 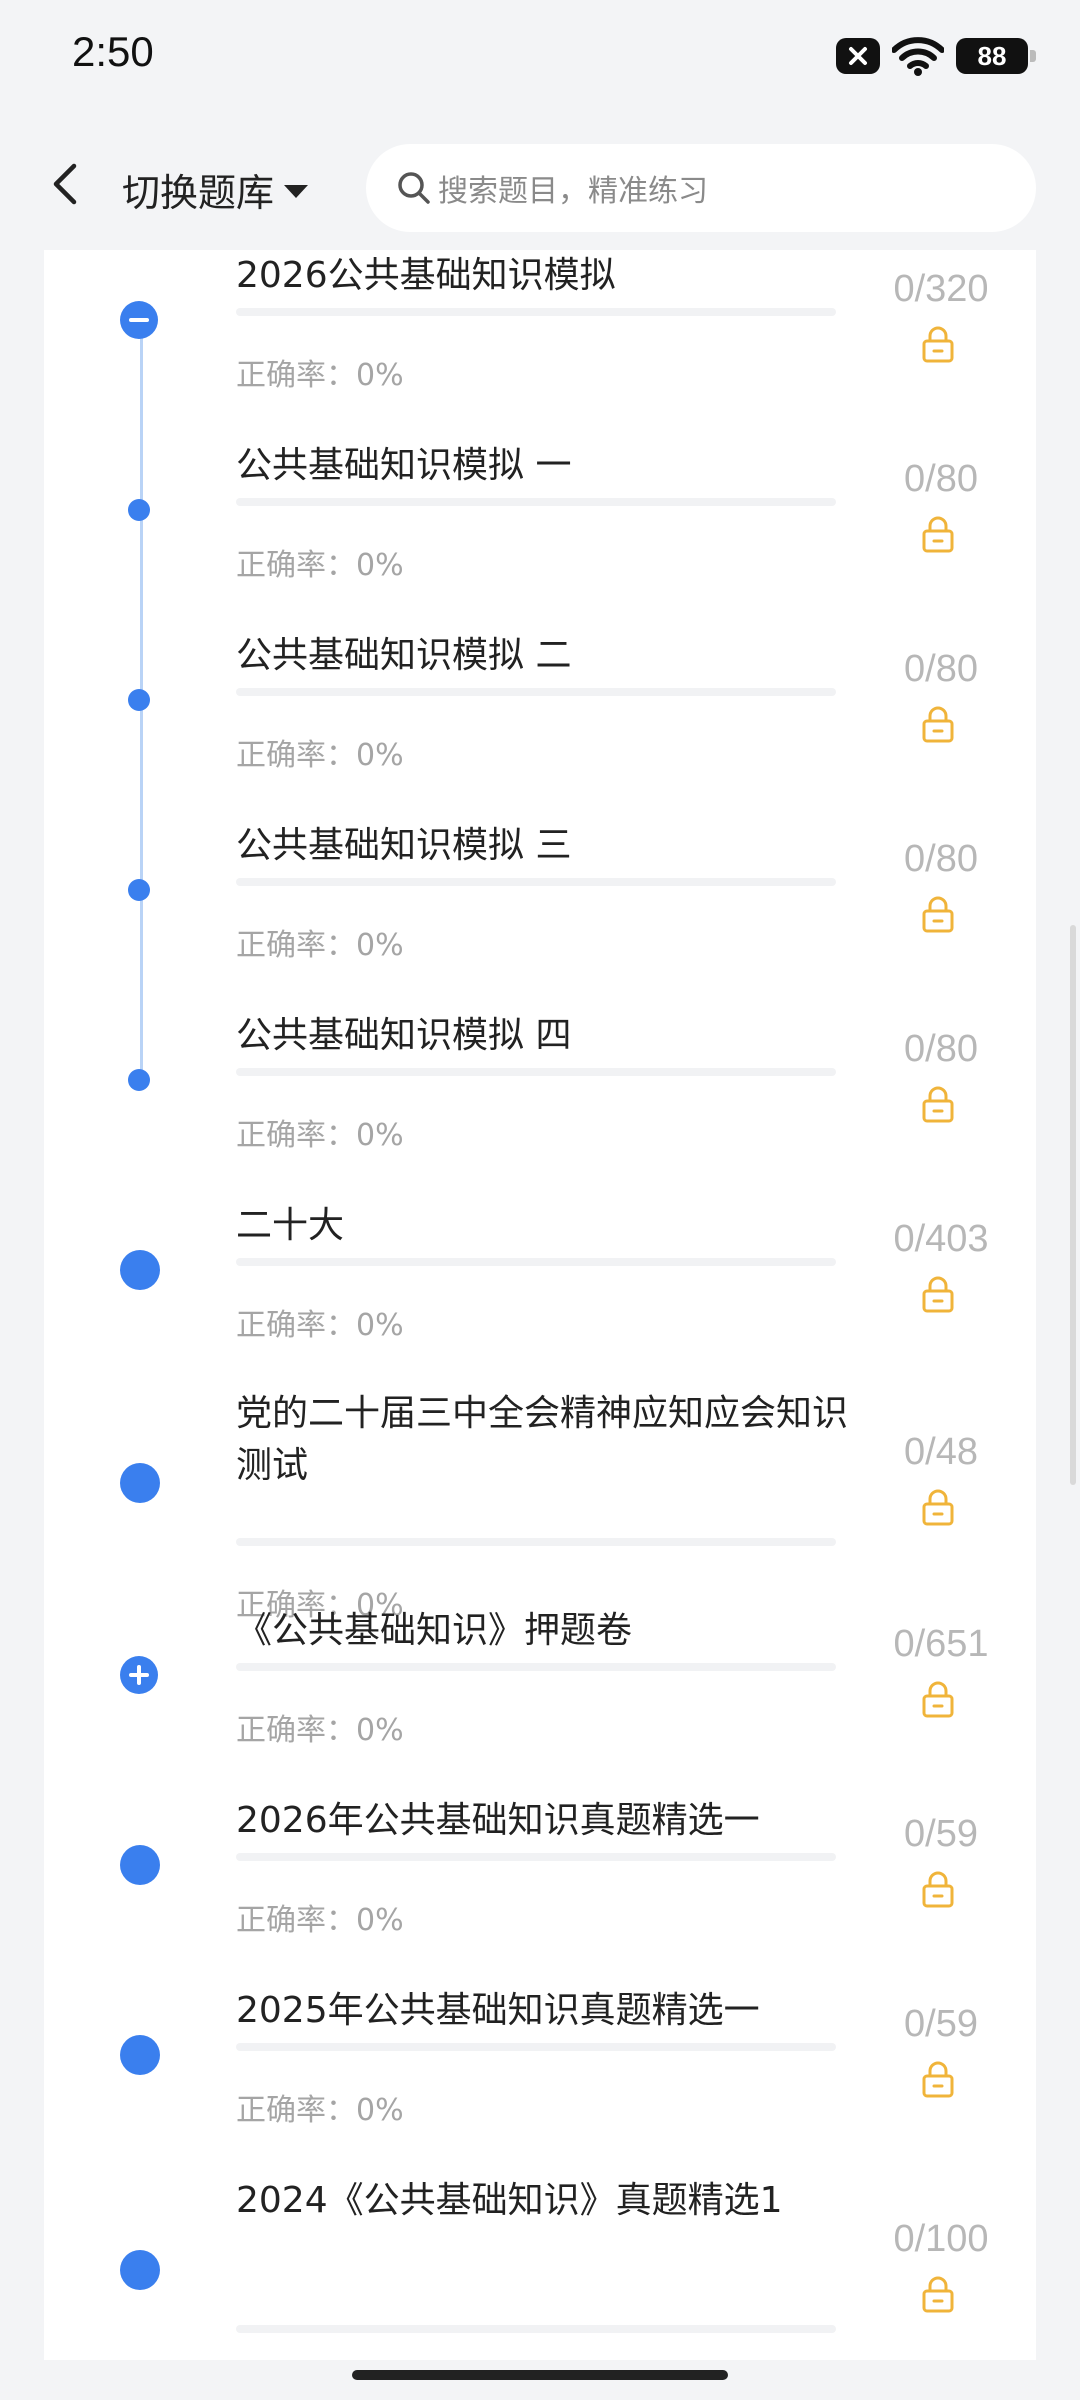 What do you see at coordinates (941, 1239) in the screenshot?
I see `question-count: 0/403` at bounding box center [941, 1239].